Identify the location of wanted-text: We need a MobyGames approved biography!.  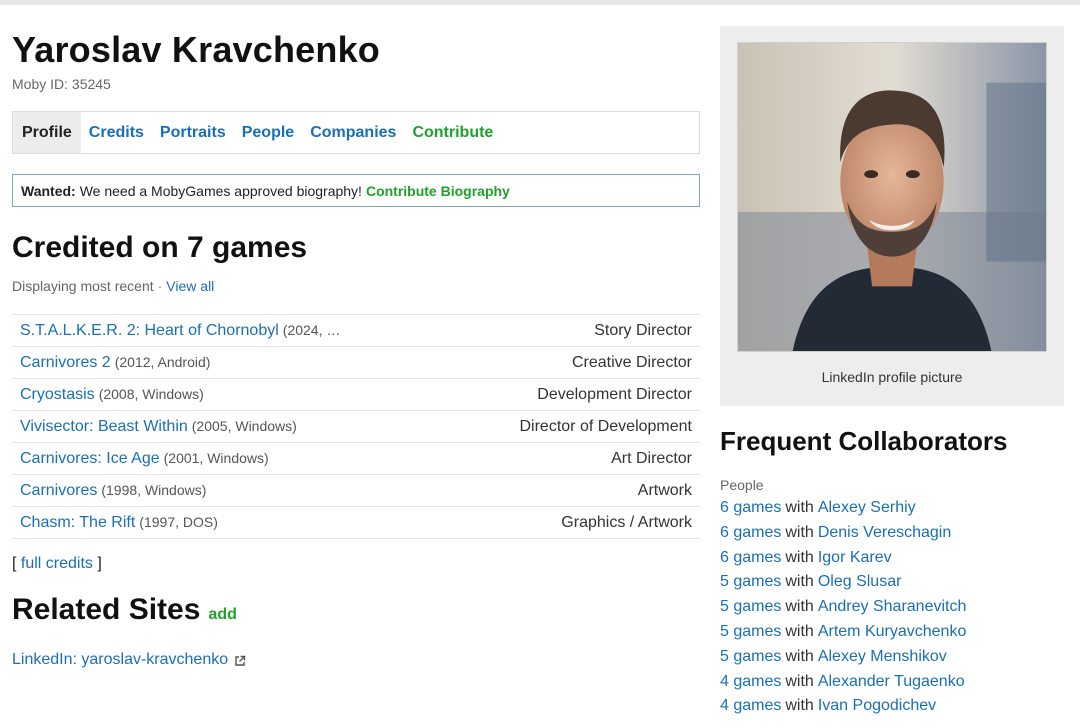
(220, 190).